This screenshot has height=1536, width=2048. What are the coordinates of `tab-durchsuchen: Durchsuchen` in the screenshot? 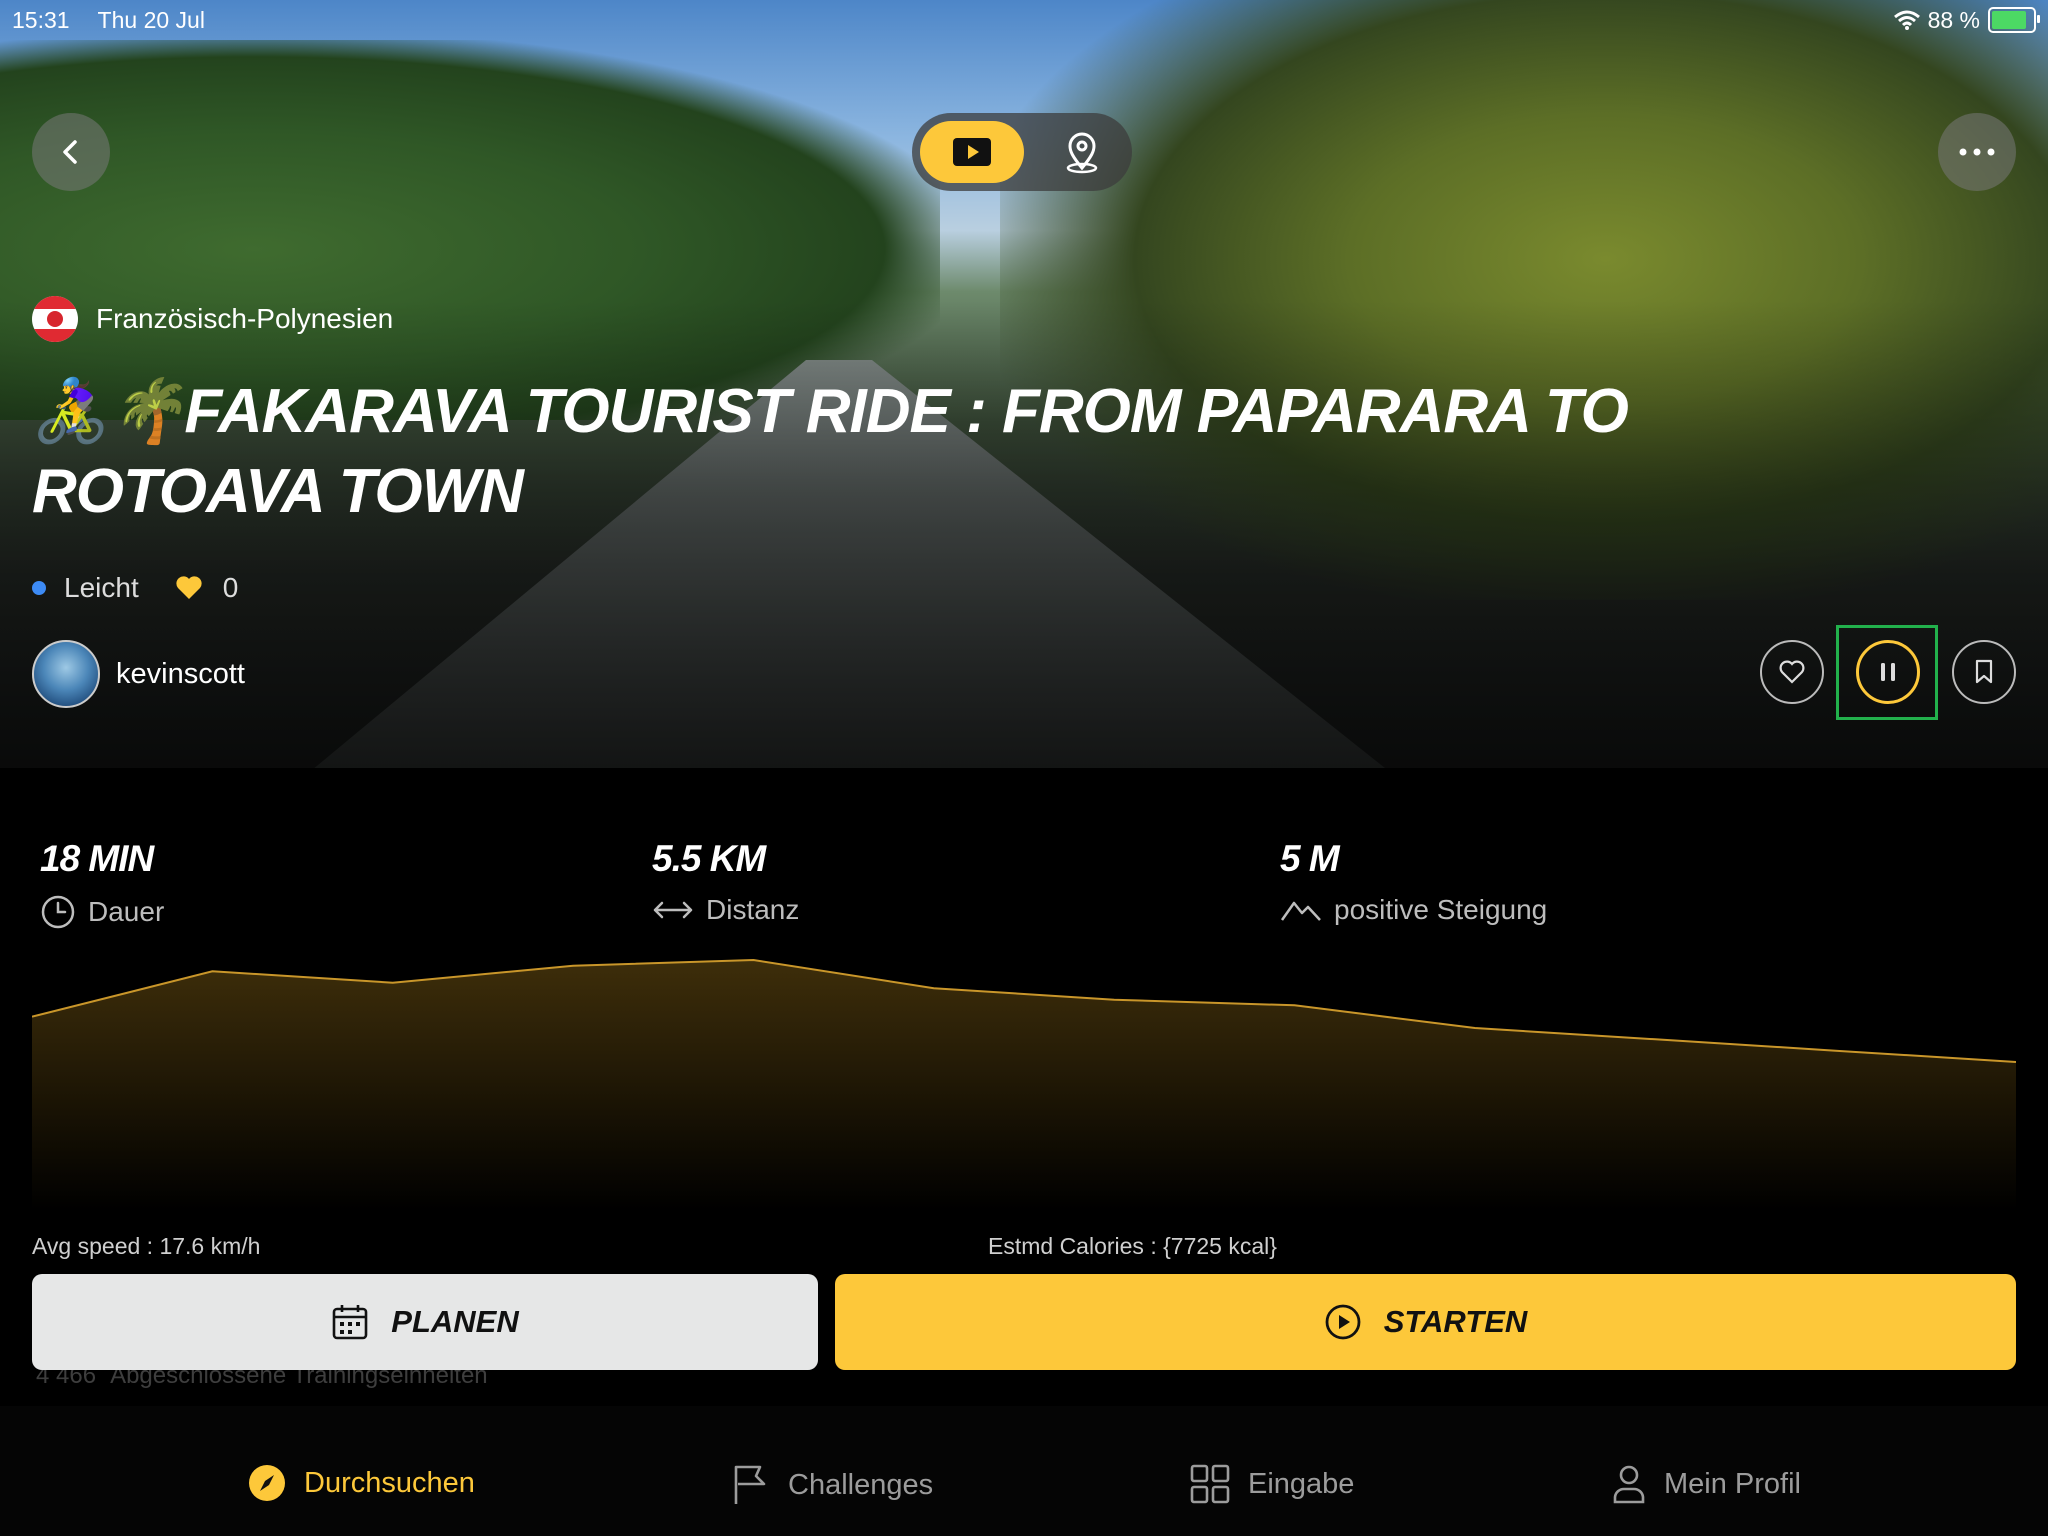 It's located at (361, 1483).